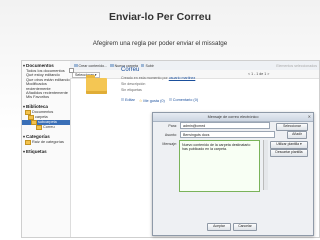 Image resolution: width=320 pixels, height=240 pixels. I want to click on subject-field: Benvinguts docs, so click(227, 134).